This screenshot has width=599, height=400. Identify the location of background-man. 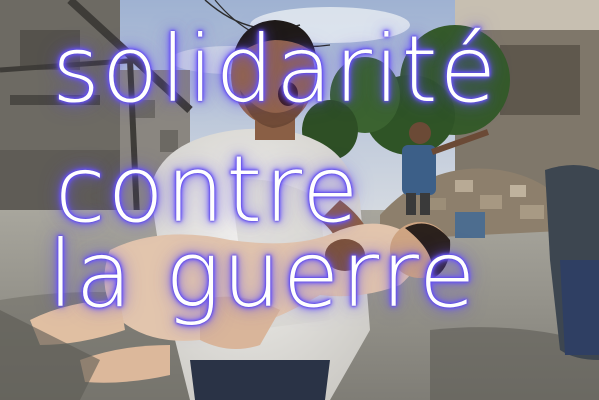
(419, 170).